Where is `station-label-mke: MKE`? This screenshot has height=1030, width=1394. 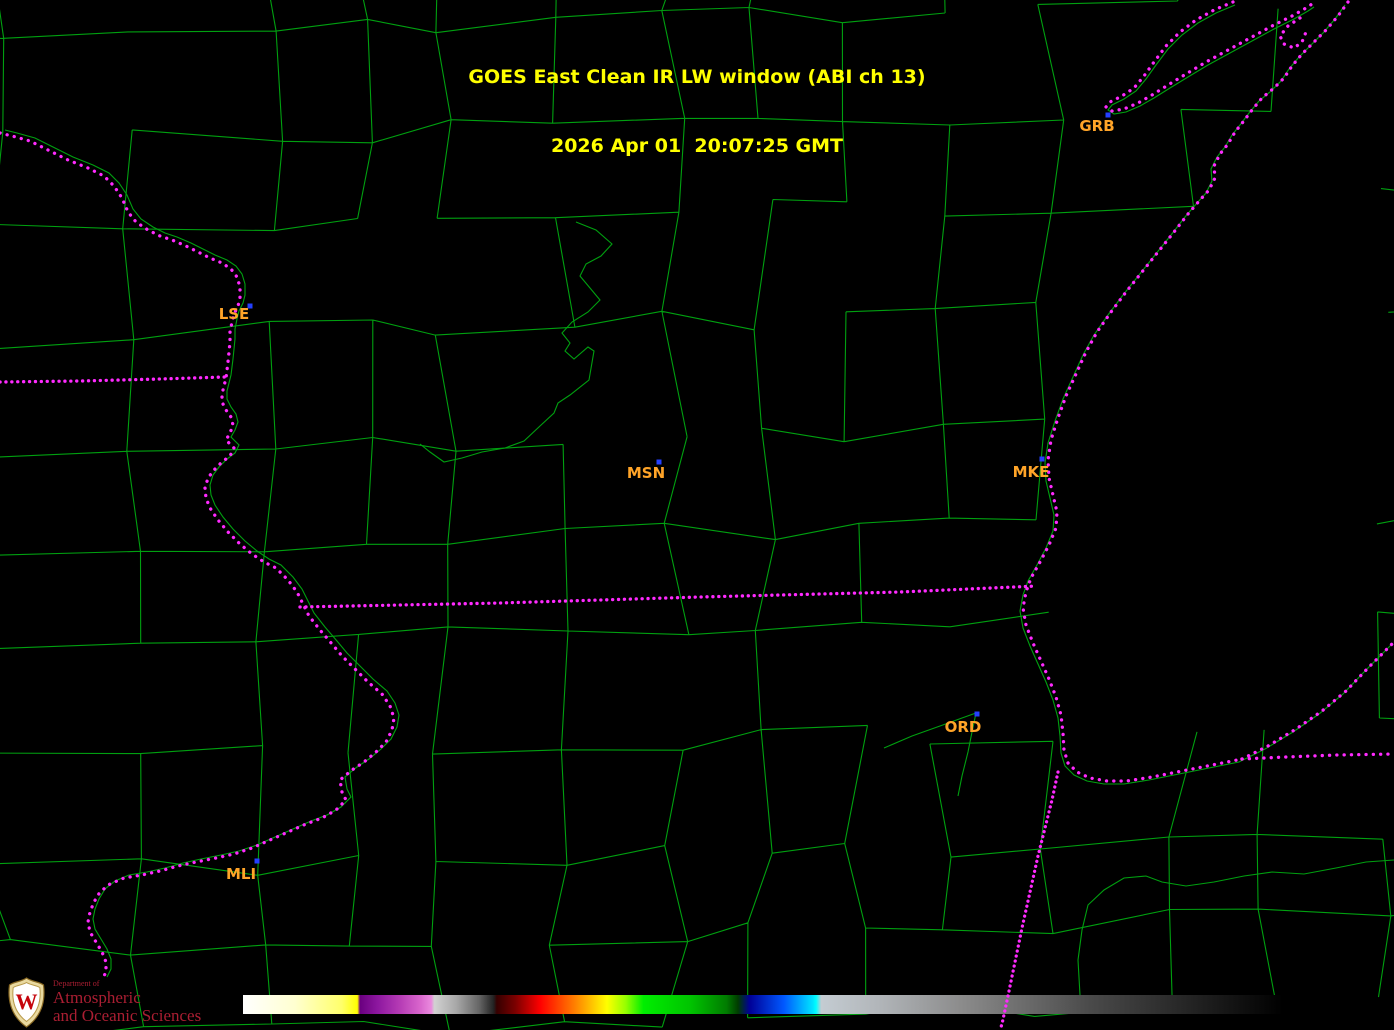 station-label-mke: MKE is located at coordinates (1031, 472).